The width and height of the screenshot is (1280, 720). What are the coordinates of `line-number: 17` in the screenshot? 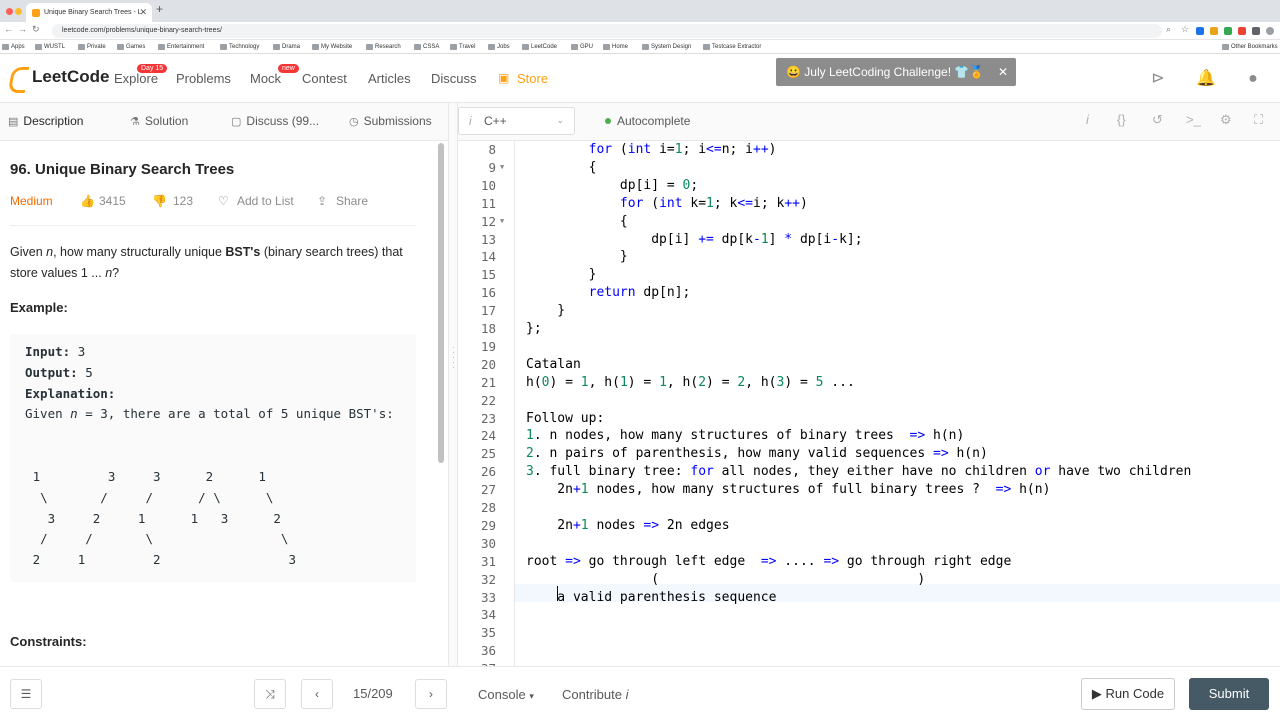 It's located at (488, 311).